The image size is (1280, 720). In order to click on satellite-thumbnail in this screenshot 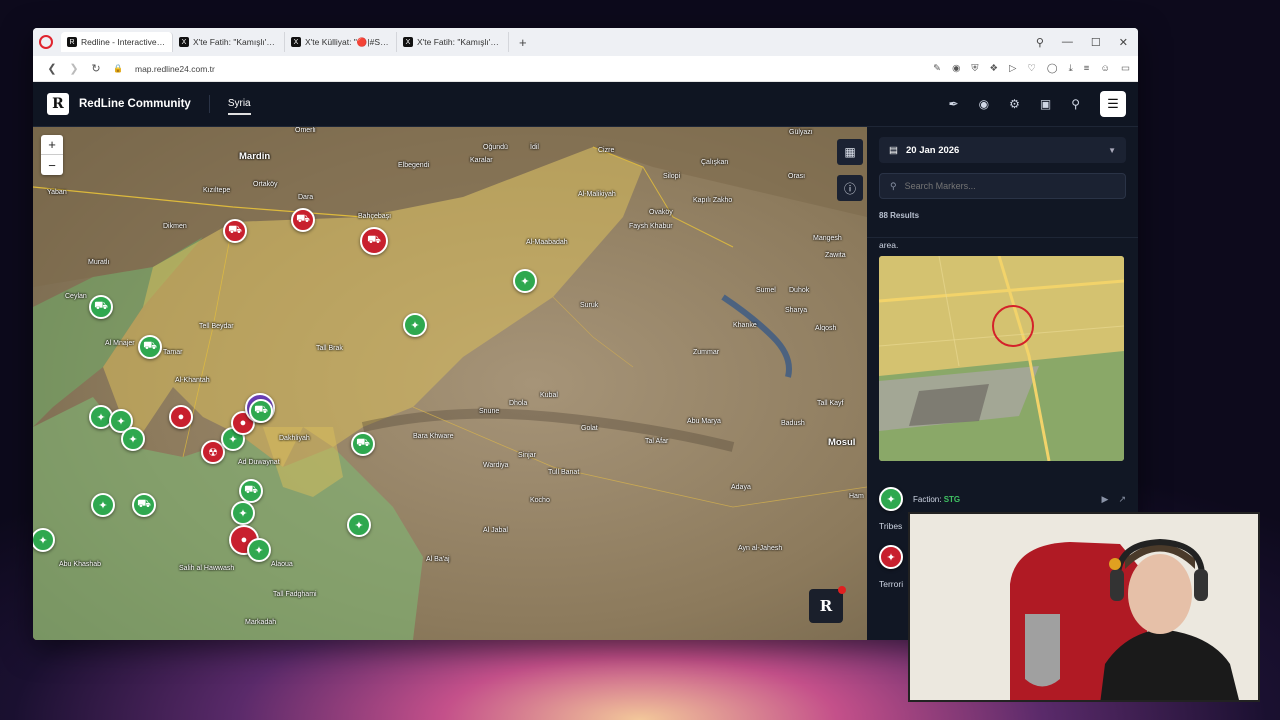, I will do `click(1001, 358)`.